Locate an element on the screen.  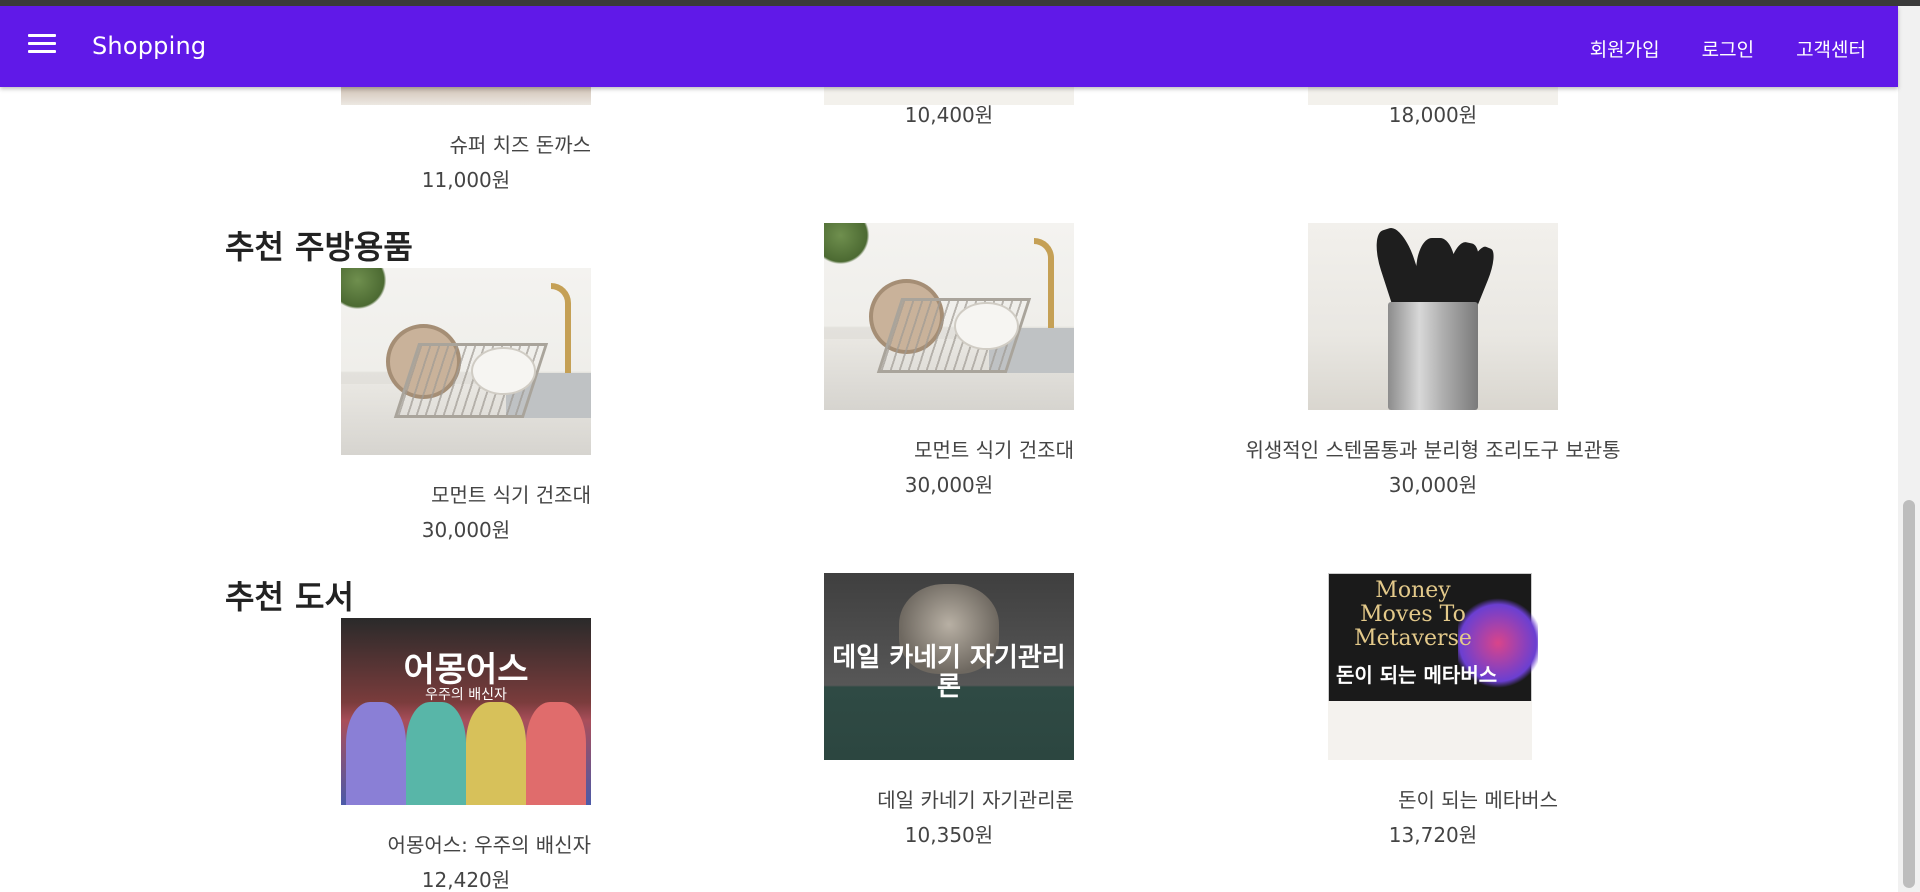
product-image: 데일 카네기 자기관리론 is located at coordinates (949, 666).